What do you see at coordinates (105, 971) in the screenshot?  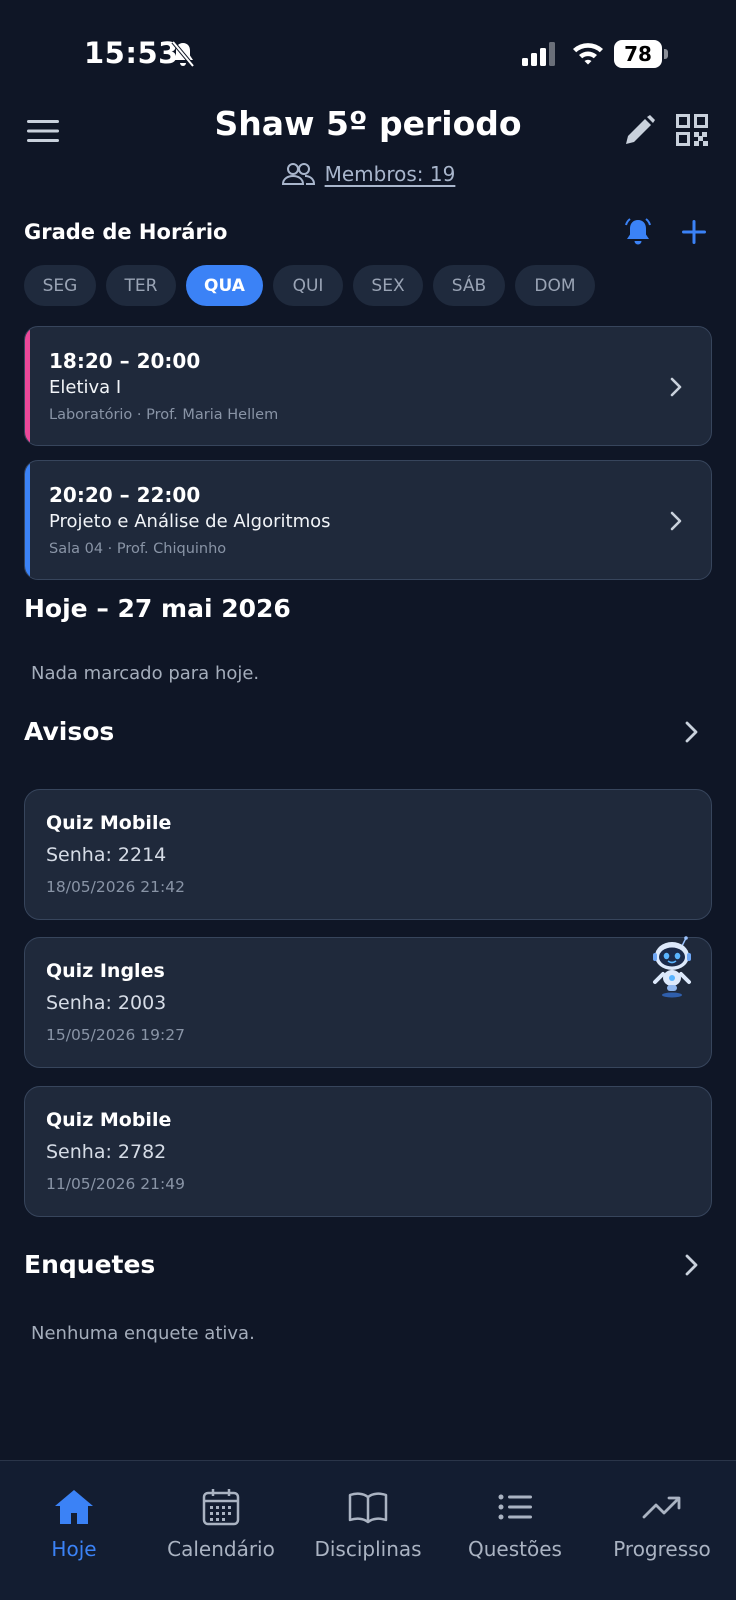 I see `notice-title: Quiz Ingles` at bounding box center [105, 971].